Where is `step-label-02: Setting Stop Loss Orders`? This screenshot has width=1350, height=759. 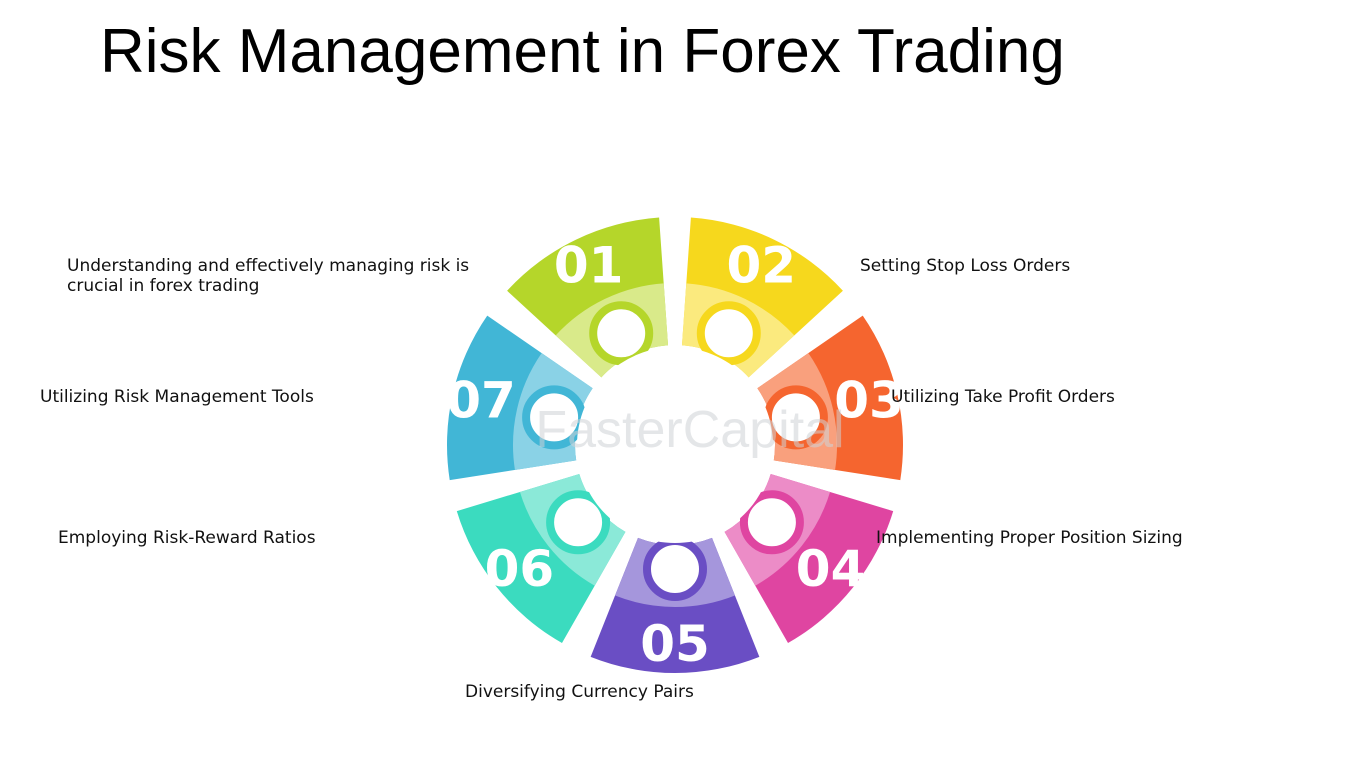 step-label-02: Setting Stop Loss Orders is located at coordinates (965, 266).